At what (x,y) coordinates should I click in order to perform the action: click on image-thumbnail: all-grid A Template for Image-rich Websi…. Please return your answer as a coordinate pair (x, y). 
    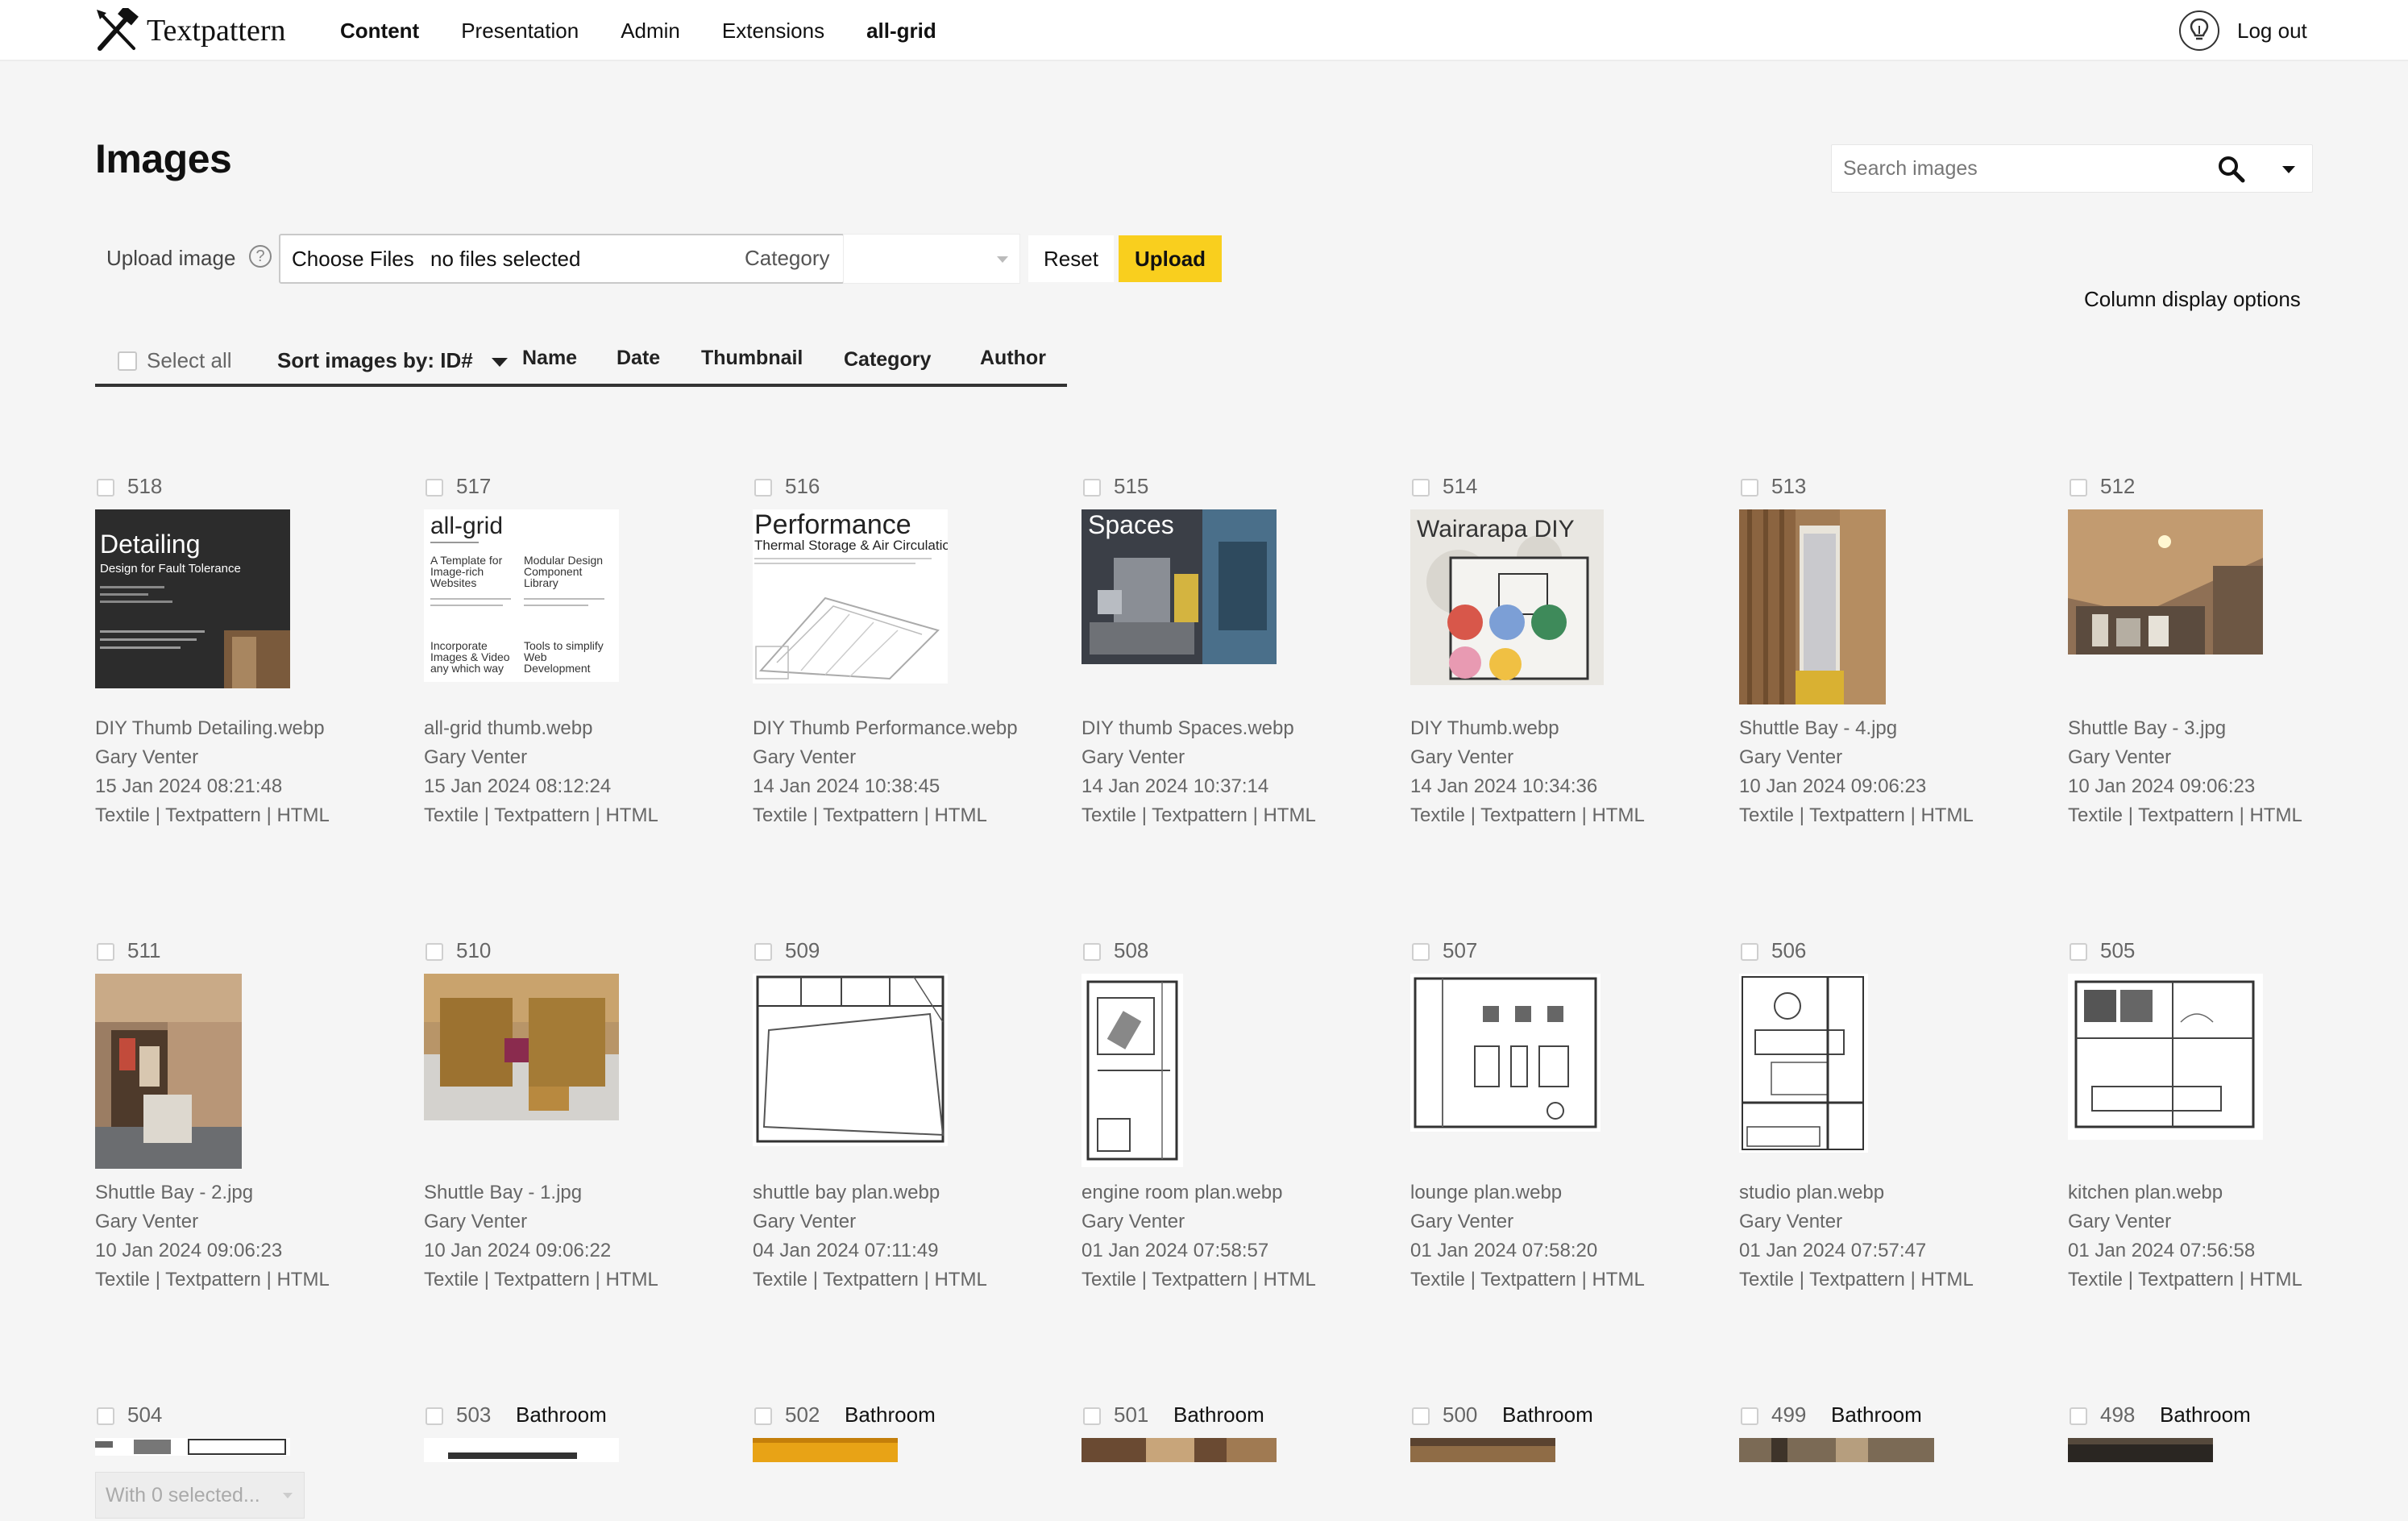
    Looking at the image, I should click on (521, 595).